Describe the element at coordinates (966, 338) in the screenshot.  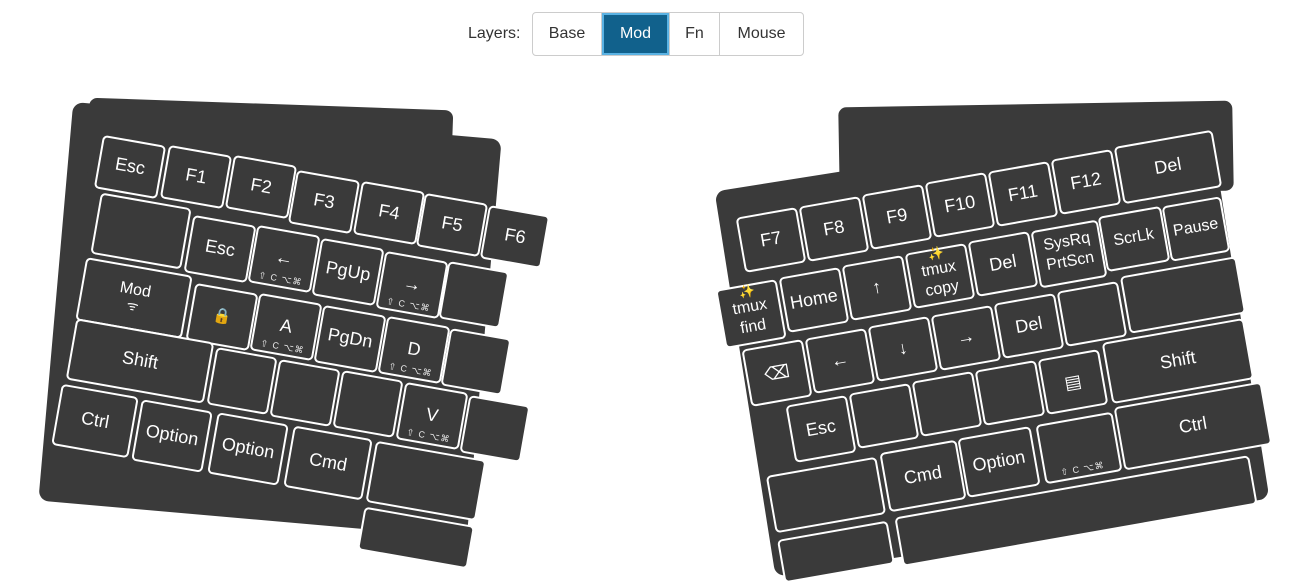
I see `key-right-arrow-r: →` at that location.